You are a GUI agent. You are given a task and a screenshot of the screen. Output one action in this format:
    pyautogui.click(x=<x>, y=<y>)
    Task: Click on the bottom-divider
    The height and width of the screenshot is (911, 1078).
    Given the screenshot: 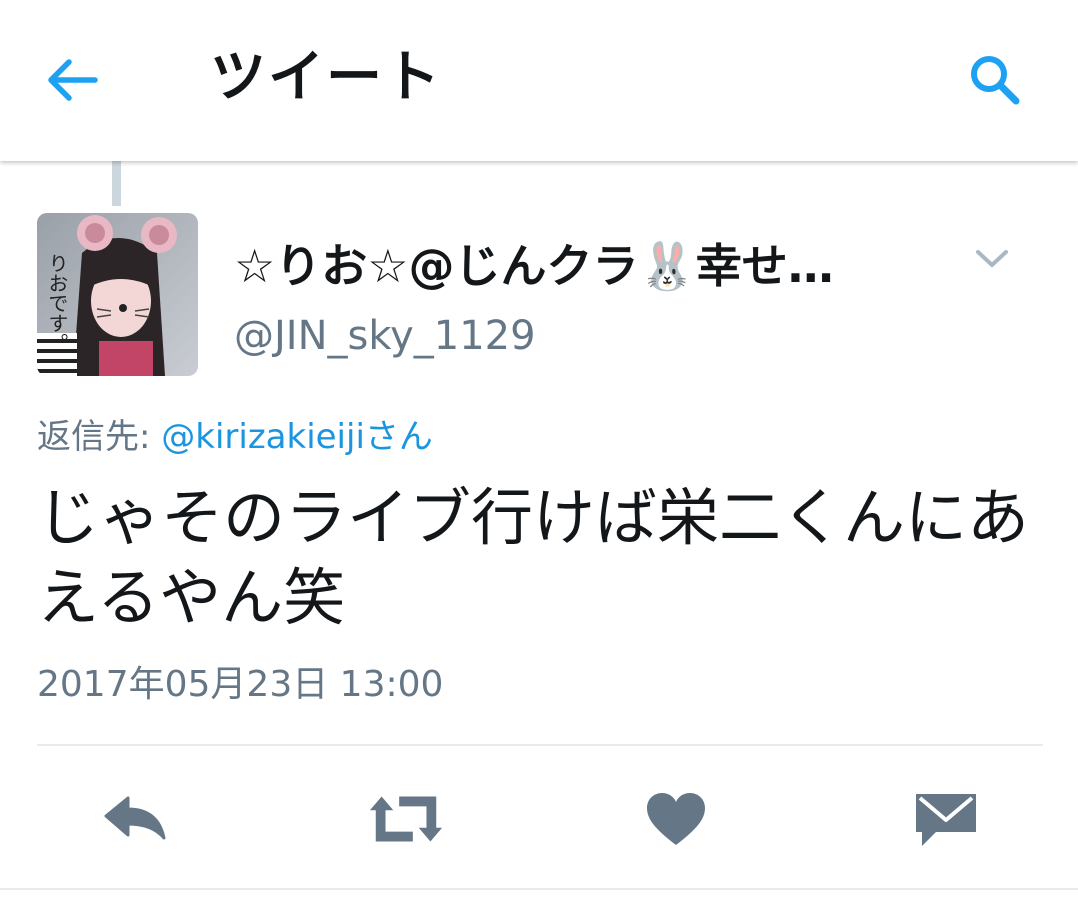 What is the action you would take?
    pyautogui.click(x=539, y=889)
    